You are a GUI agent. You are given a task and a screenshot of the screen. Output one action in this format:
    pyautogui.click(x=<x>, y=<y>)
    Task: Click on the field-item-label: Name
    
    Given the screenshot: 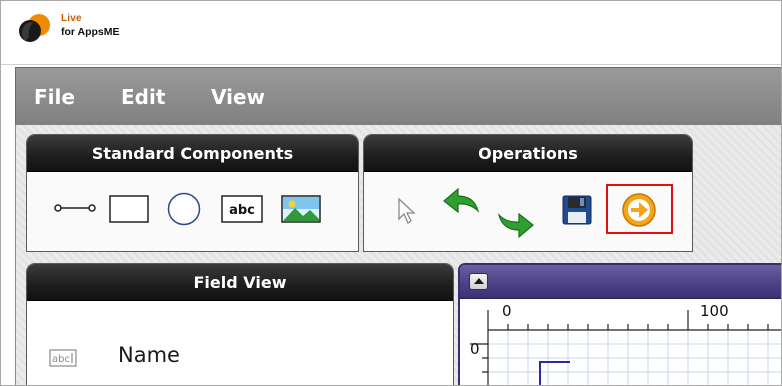 What is the action you would take?
    pyautogui.click(x=149, y=355)
    